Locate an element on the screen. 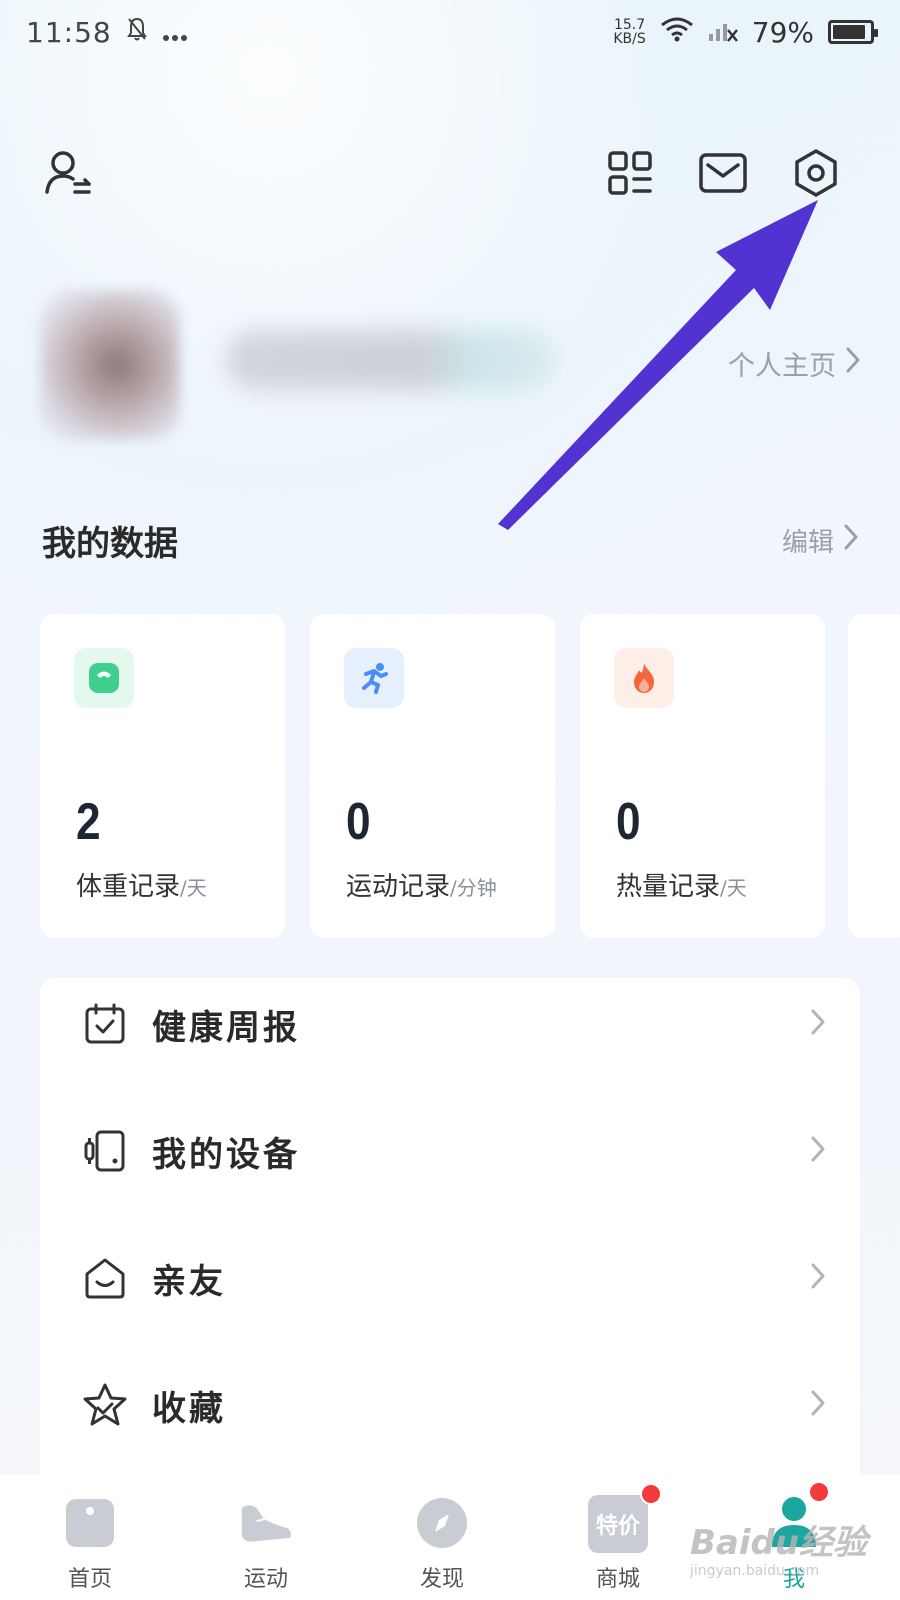 The image size is (900, 1600). calendar-check-icon is located at coordinates (105, 1024).